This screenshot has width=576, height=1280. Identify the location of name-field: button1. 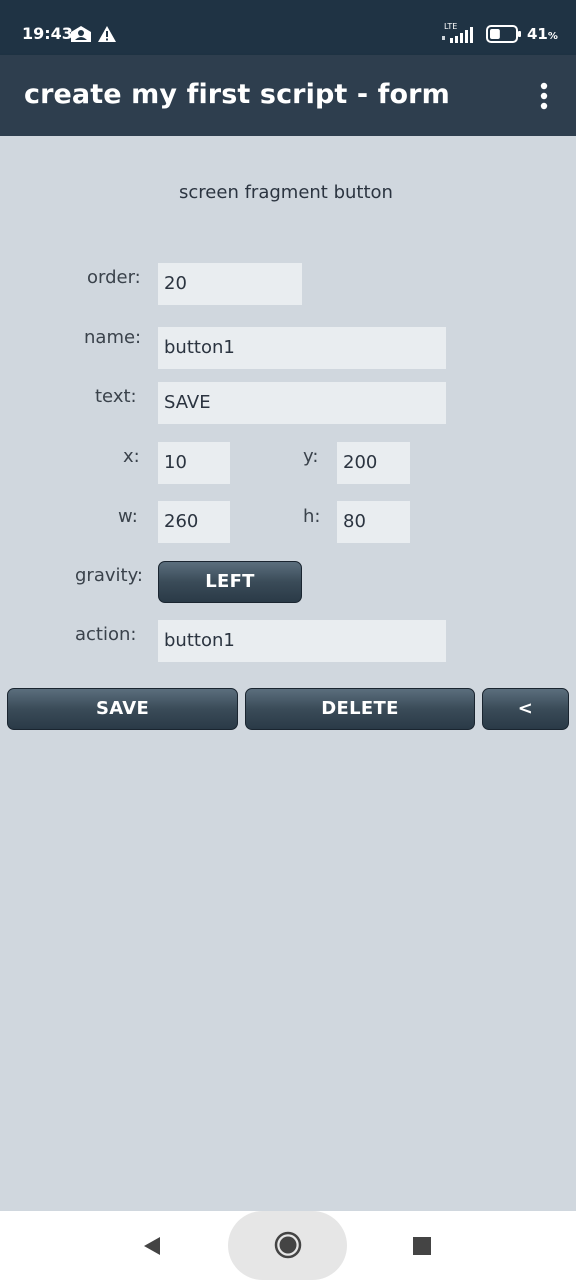
(302, 348).